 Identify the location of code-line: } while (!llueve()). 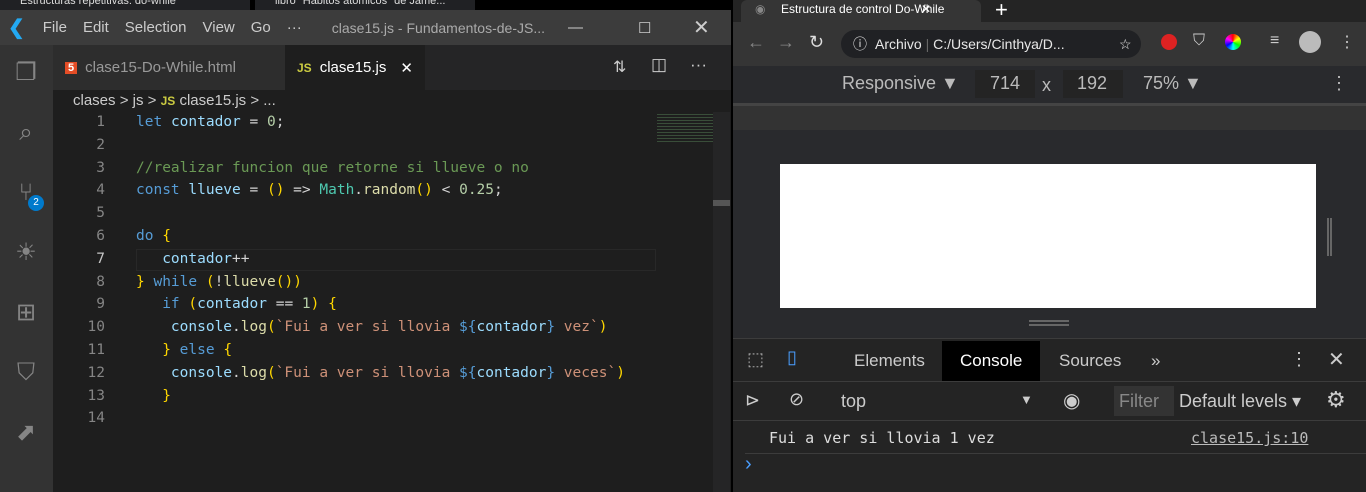
(219, 282).